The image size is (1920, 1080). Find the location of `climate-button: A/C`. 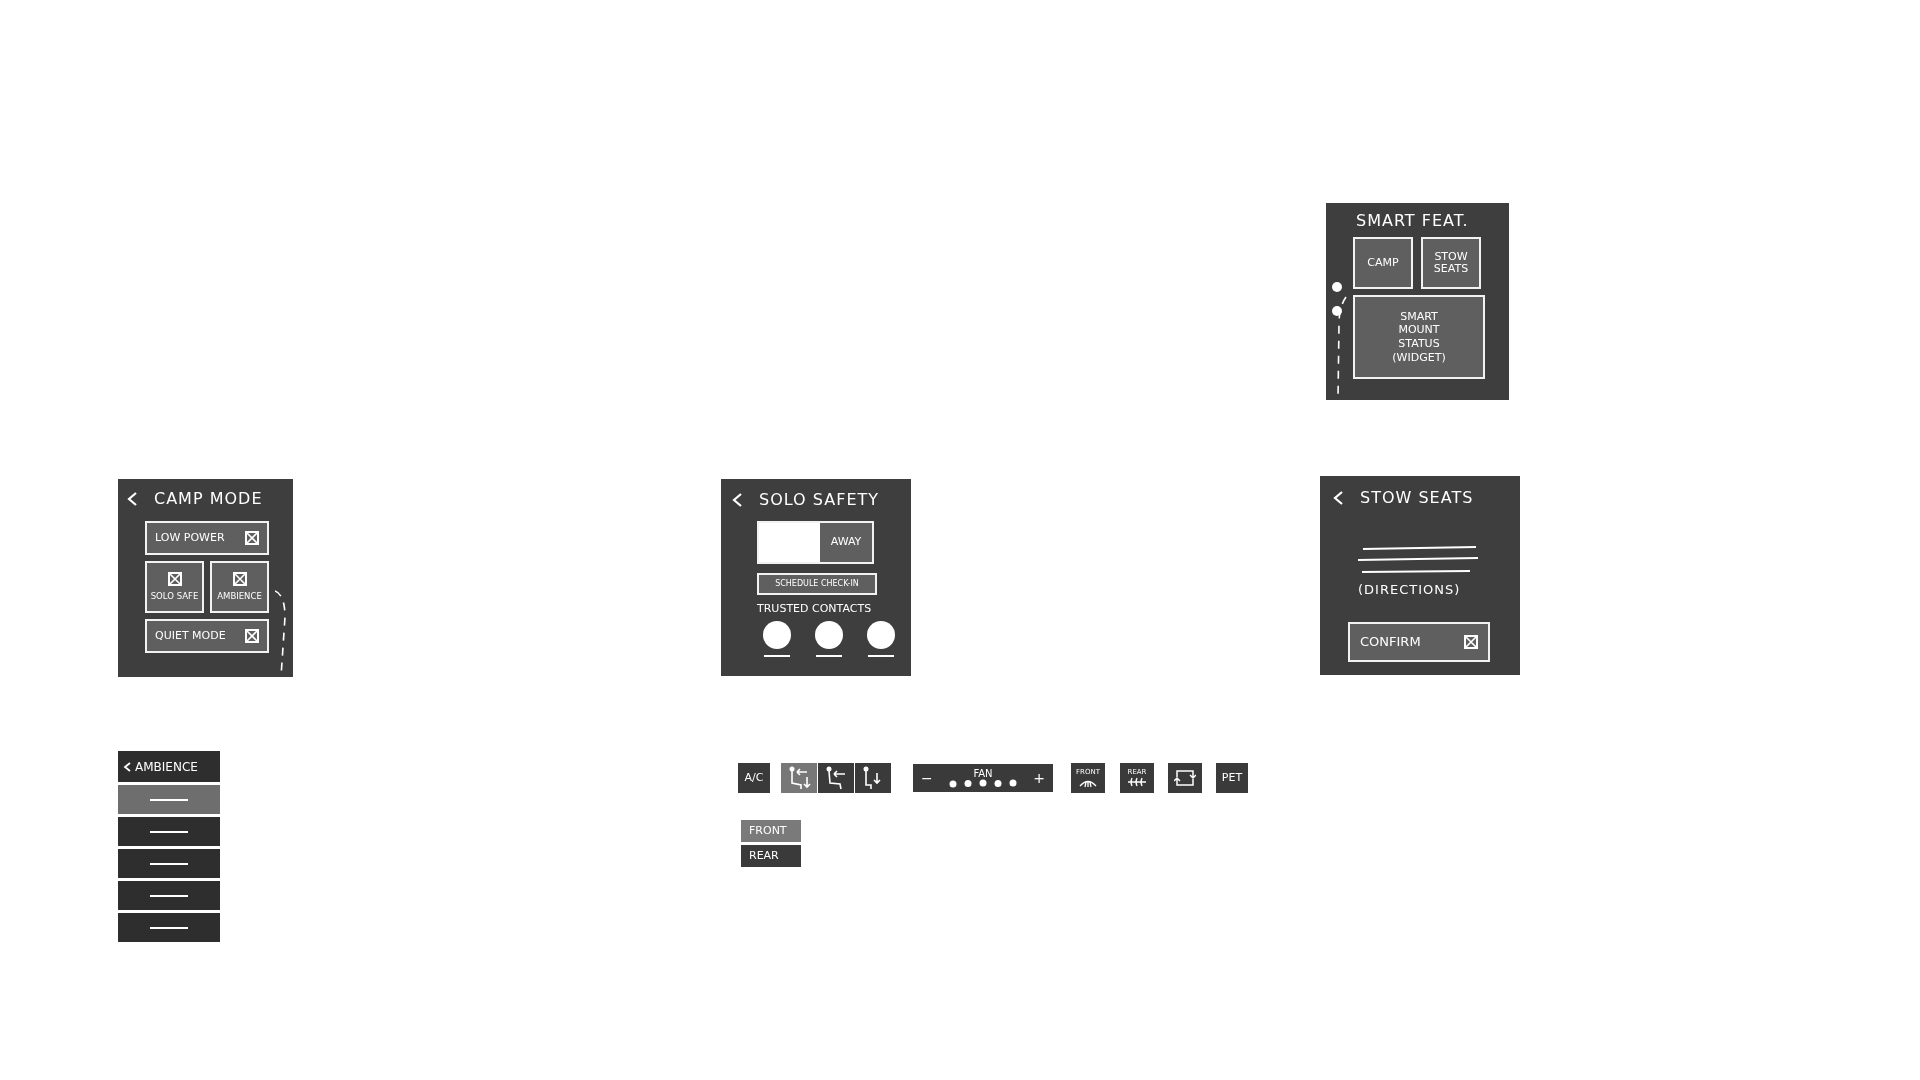

climate-button: A/C is located at coordinates (754, 778).